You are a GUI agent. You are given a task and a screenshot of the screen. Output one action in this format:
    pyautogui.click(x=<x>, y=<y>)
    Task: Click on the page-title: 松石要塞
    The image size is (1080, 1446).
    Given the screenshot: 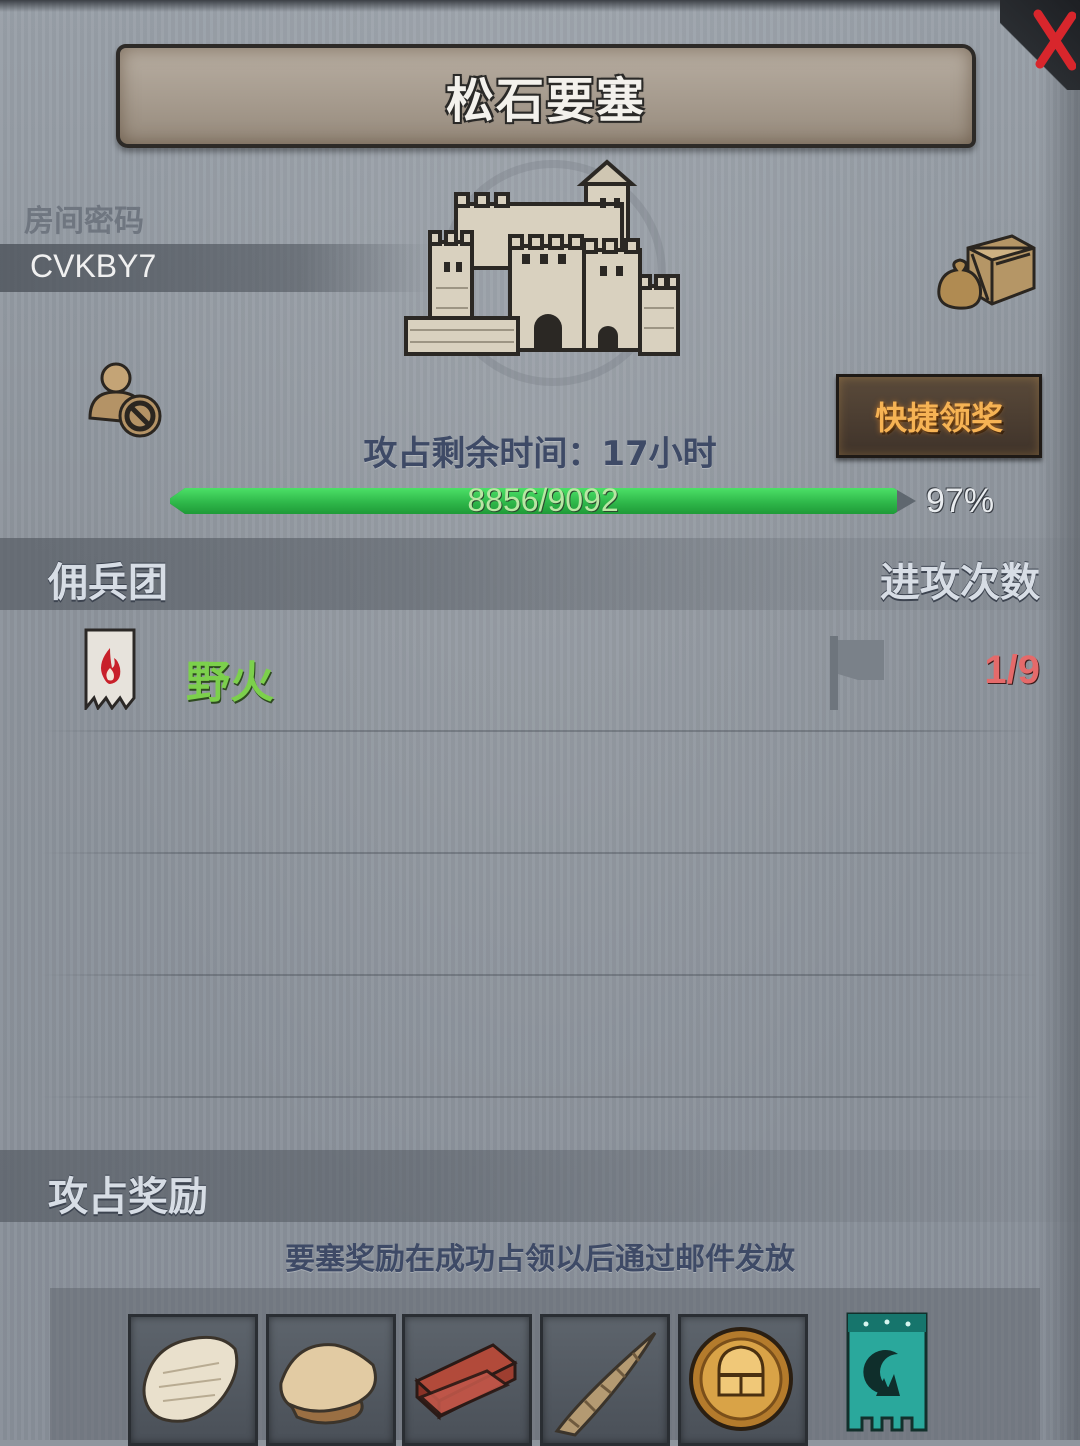 What is the action you would take?
    pyautogui.click(x=545, y=101)
    